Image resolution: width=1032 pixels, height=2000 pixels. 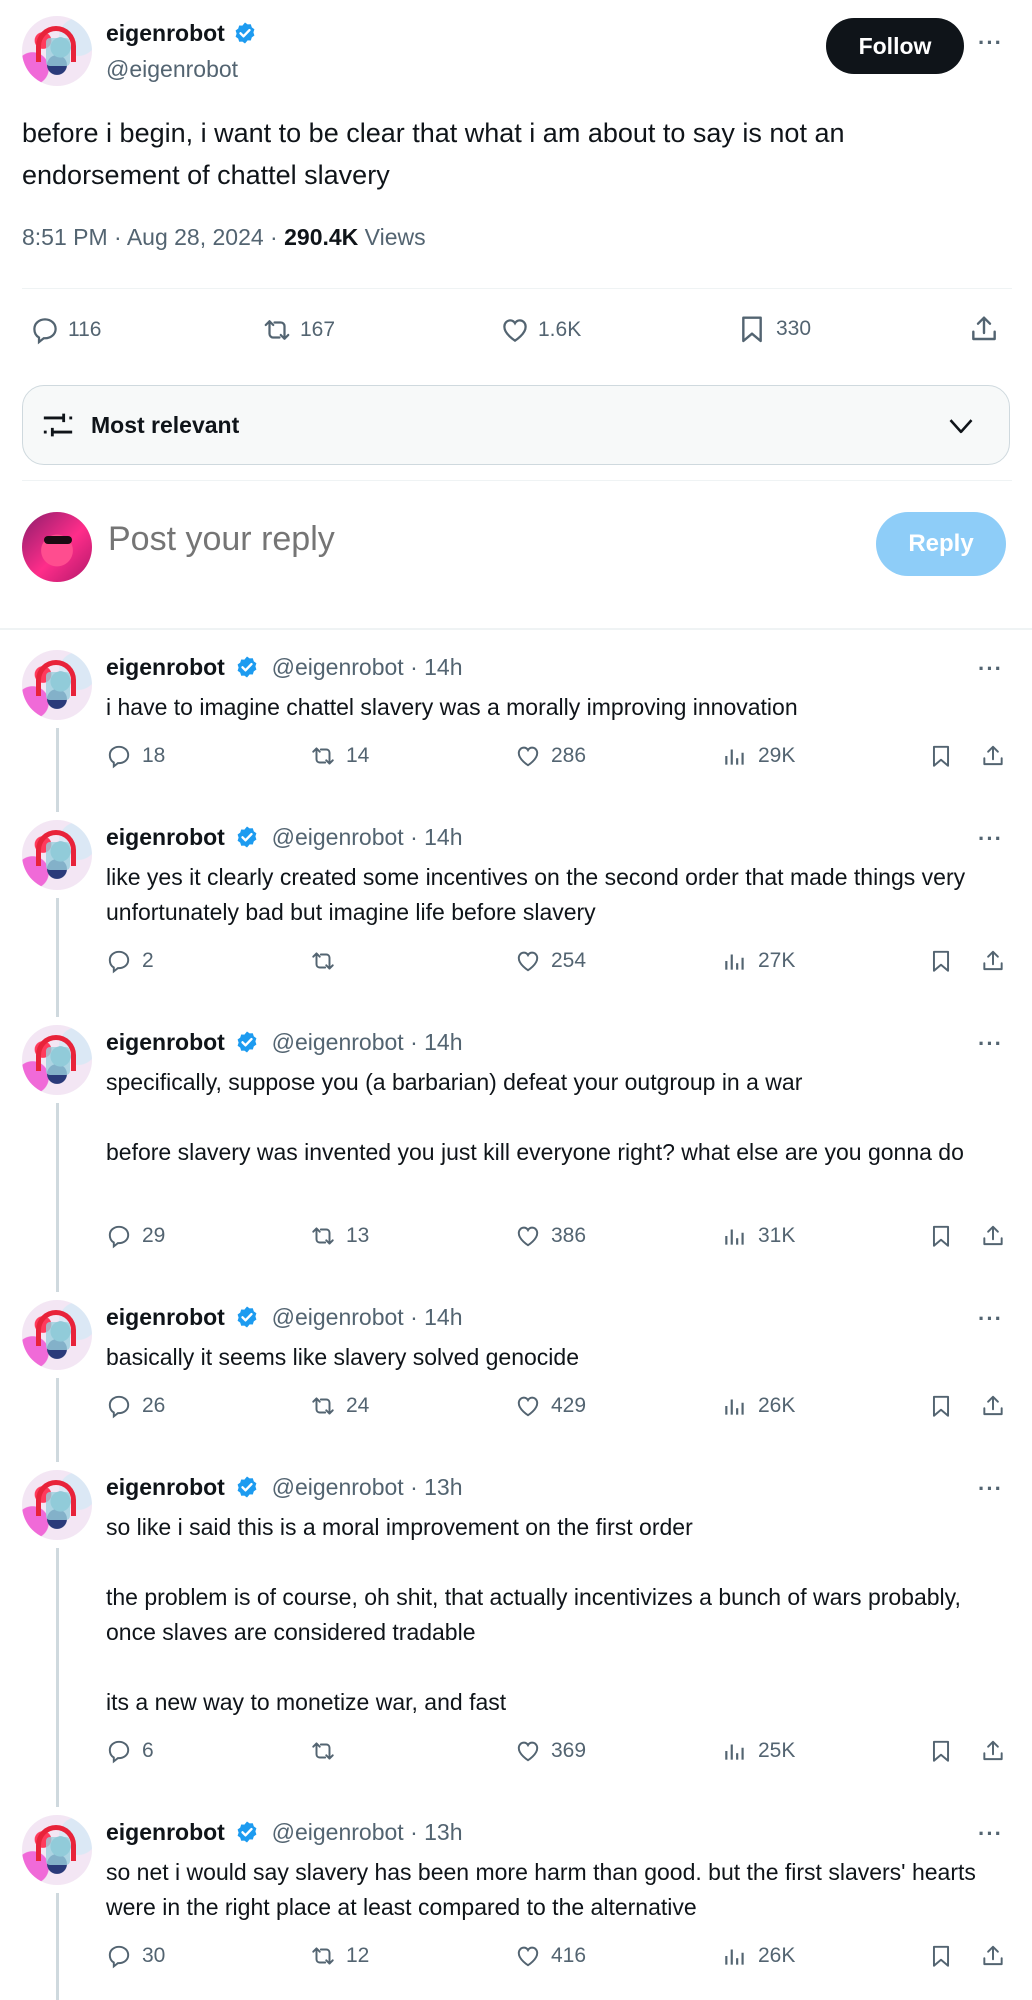 I want to click on like-action: 369, so click(x=550, y=1751).